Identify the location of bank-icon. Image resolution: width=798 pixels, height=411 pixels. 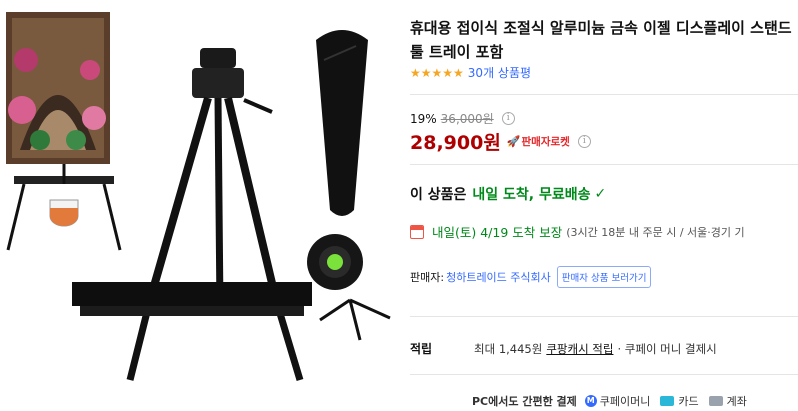
(715, 401).